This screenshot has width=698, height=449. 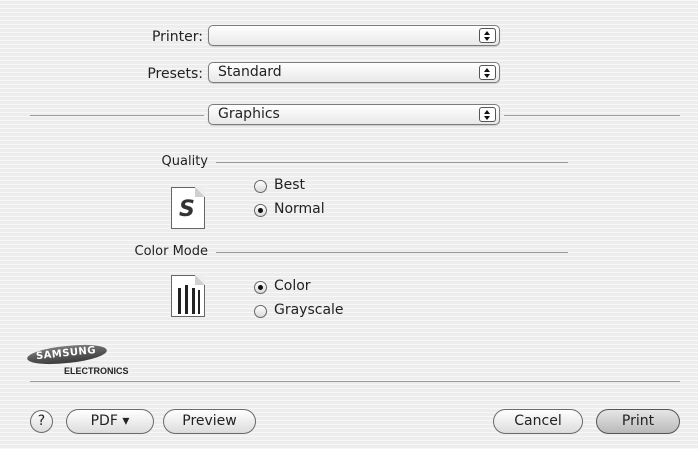 I want to click on help-icon: ?, so click(x=41, y=421).